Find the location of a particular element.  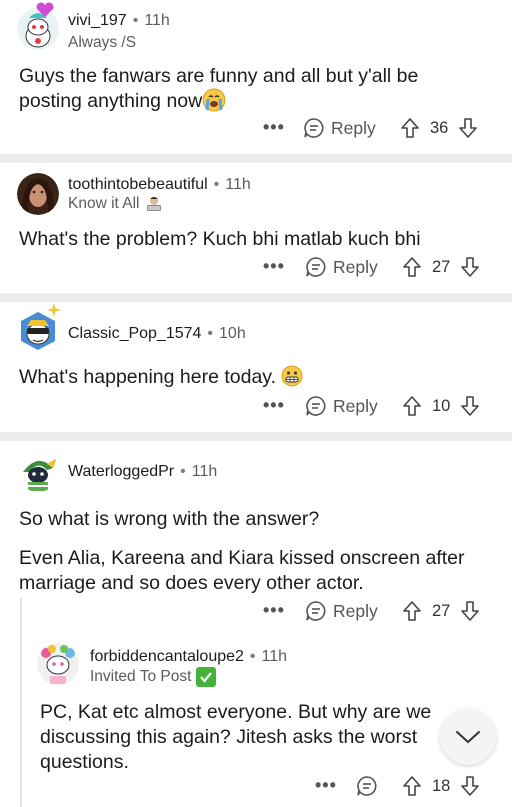

user-flair: Always /S is located at coordinates (102, 43).